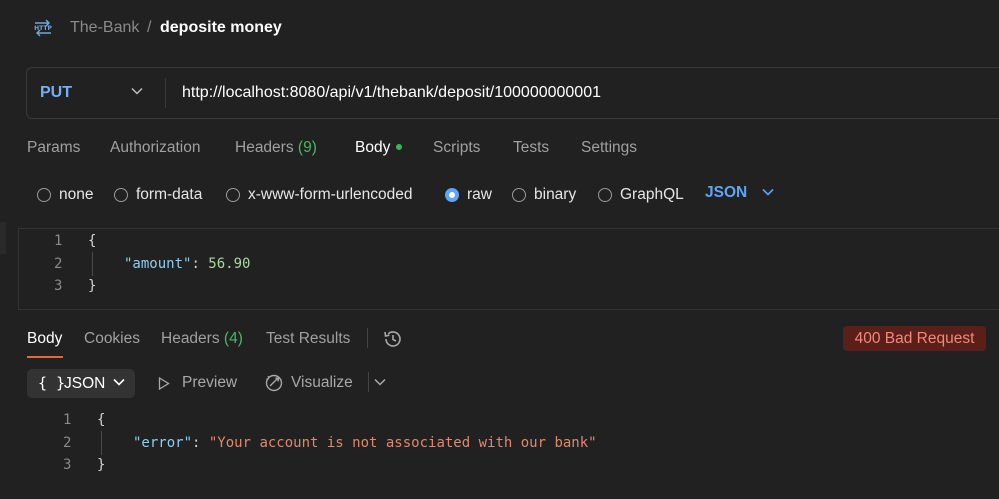 The width and height of the screenshot is (999, 499). I want to click on tab-label: Cookies, so click(112, 338).